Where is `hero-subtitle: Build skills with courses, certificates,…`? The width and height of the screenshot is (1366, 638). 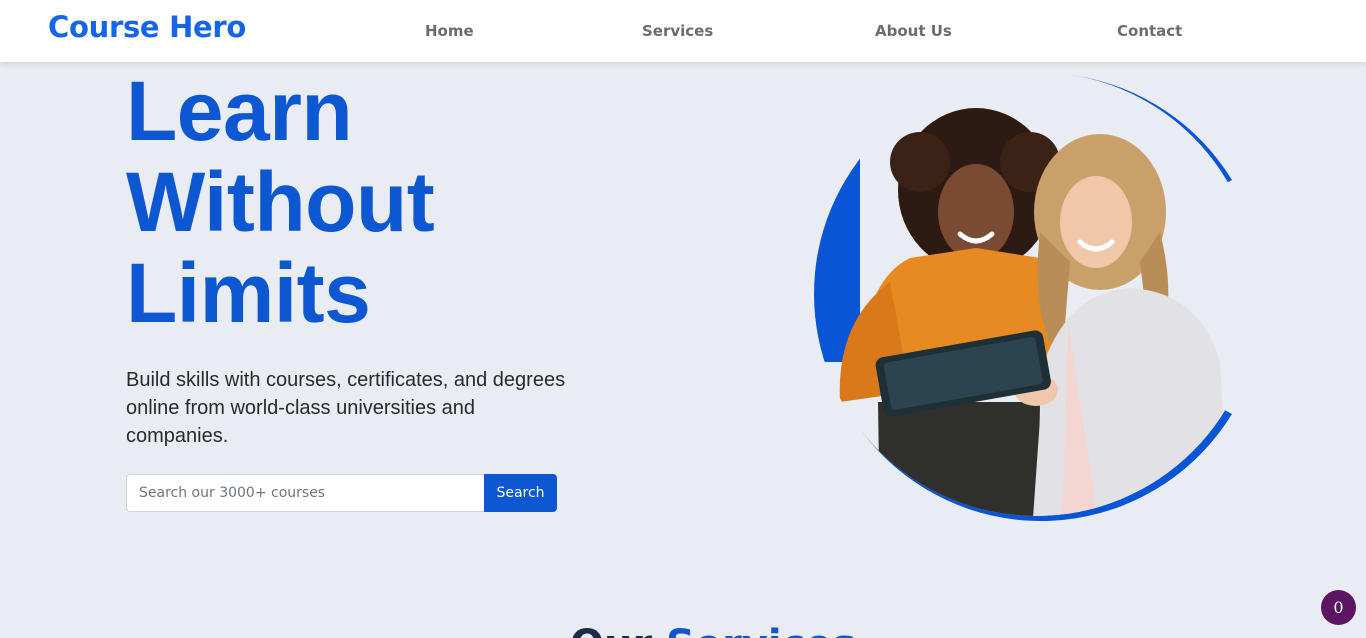
hero-subtitle: Build skills with courses, certificates,… is located at coordinates (346, 408).